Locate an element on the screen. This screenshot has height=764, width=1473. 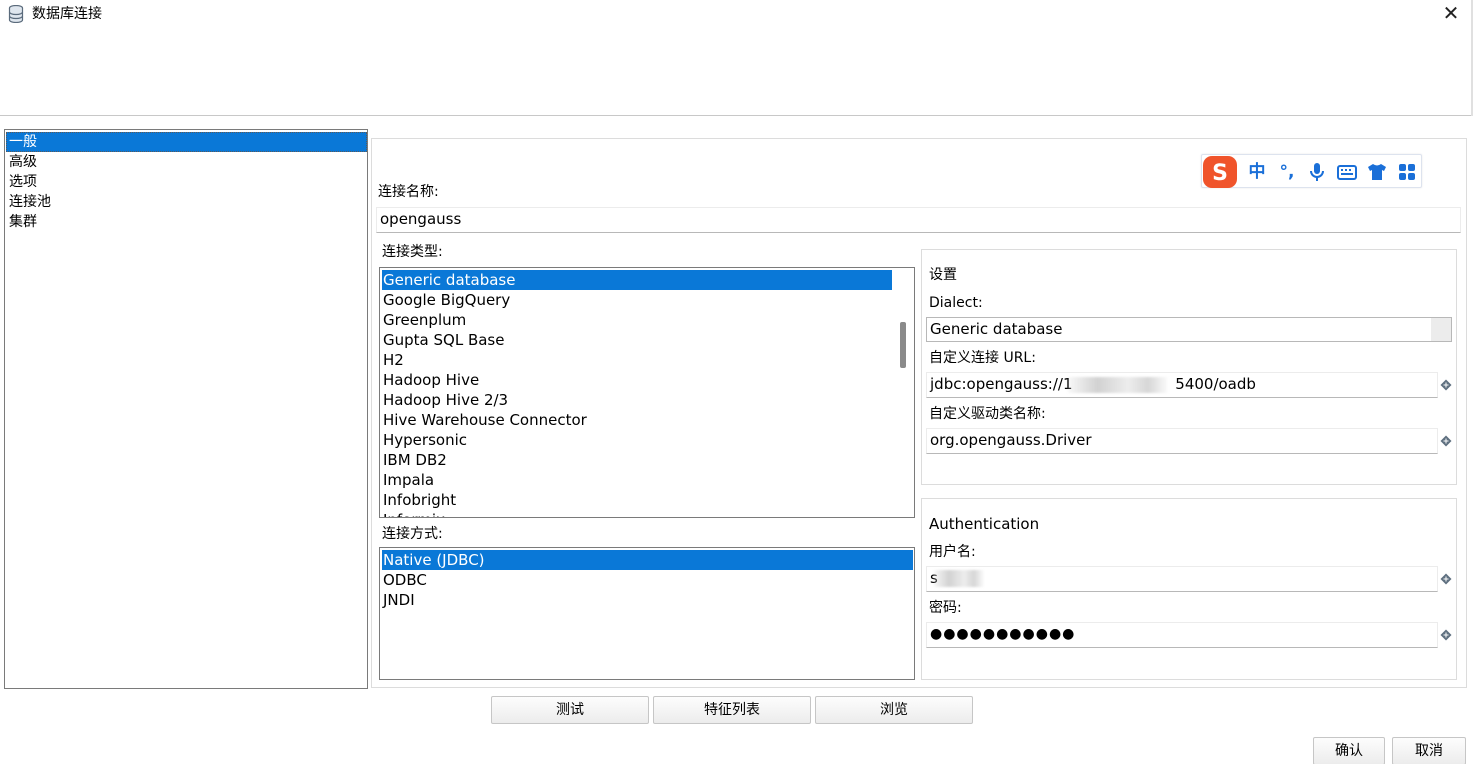
nav-item-general: 一般 is located at coordinates (186, 142).